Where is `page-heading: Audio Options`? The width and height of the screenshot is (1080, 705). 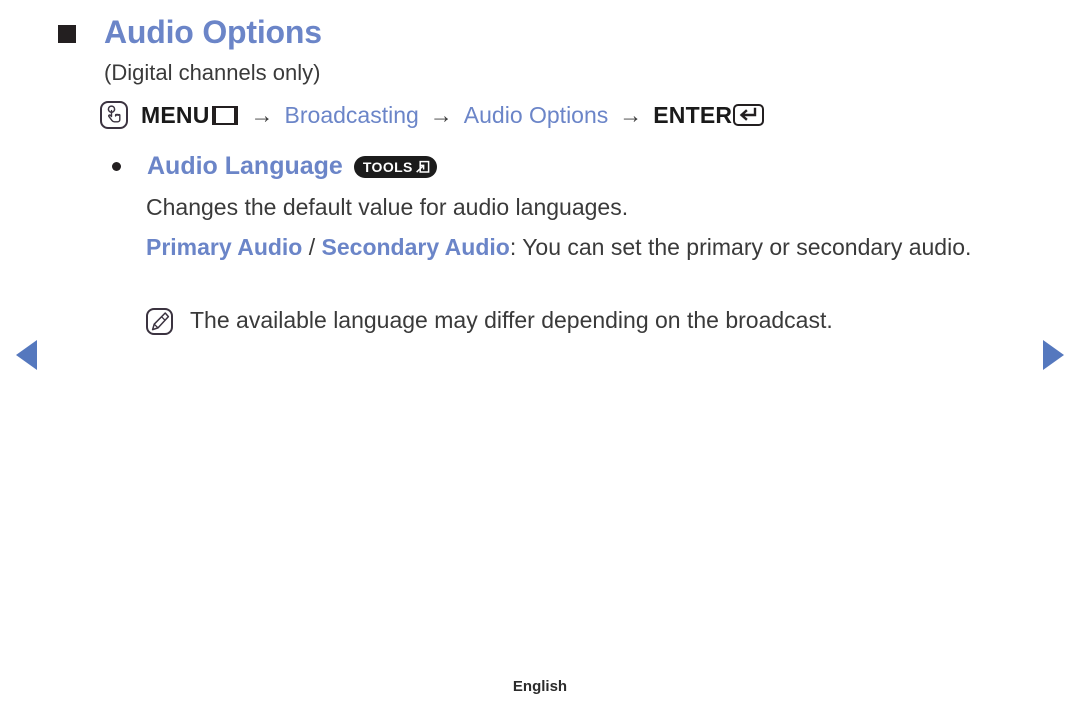
page-heading: Audio Options is located at coordinates (190, 32).